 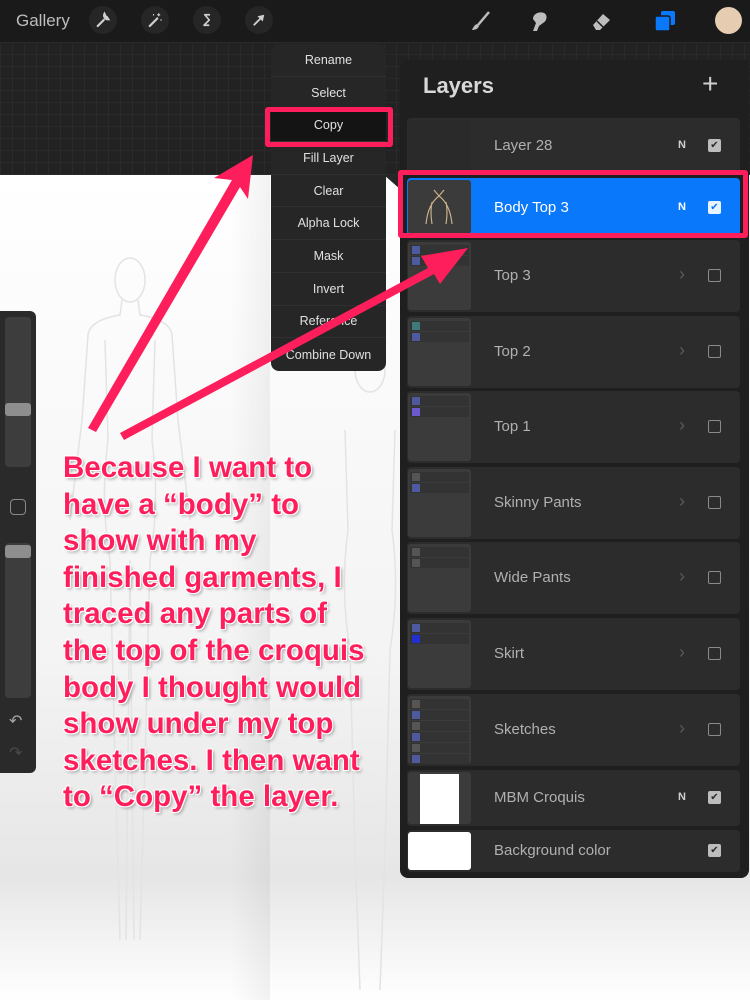 What do you see at coordinates (573, 730) in the screenshot?
I see `layer-group-row: Sketches ›` at bounding box center [573, 730].